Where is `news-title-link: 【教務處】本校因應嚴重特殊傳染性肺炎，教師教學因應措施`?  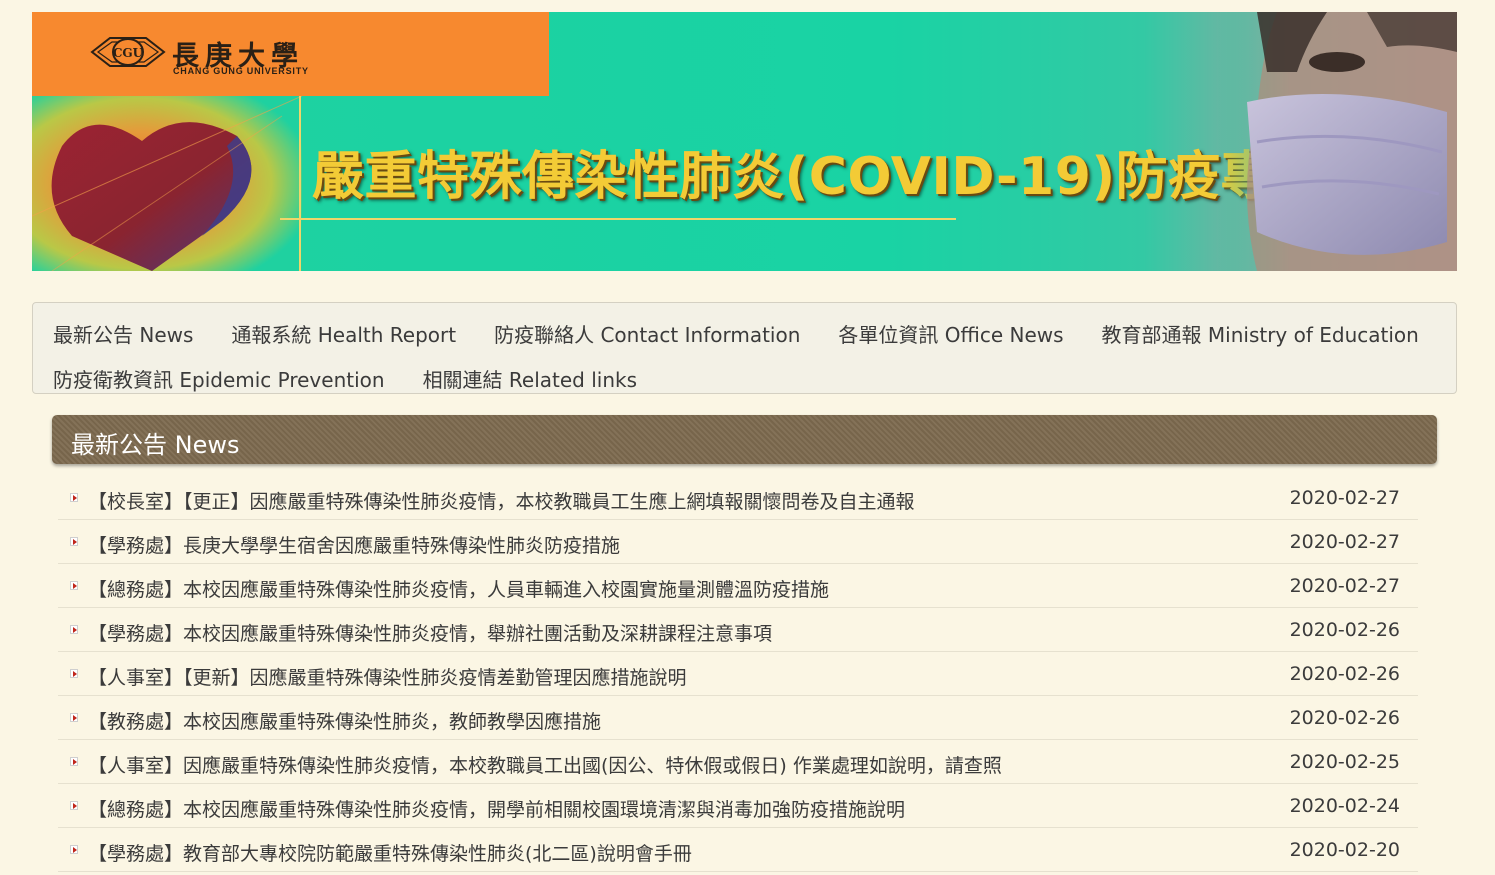 news-title-link: 【教務處】本校因應嚴重特殊傳染性肺炎，教師教學因應措施 is located at coordinates (344, 720).